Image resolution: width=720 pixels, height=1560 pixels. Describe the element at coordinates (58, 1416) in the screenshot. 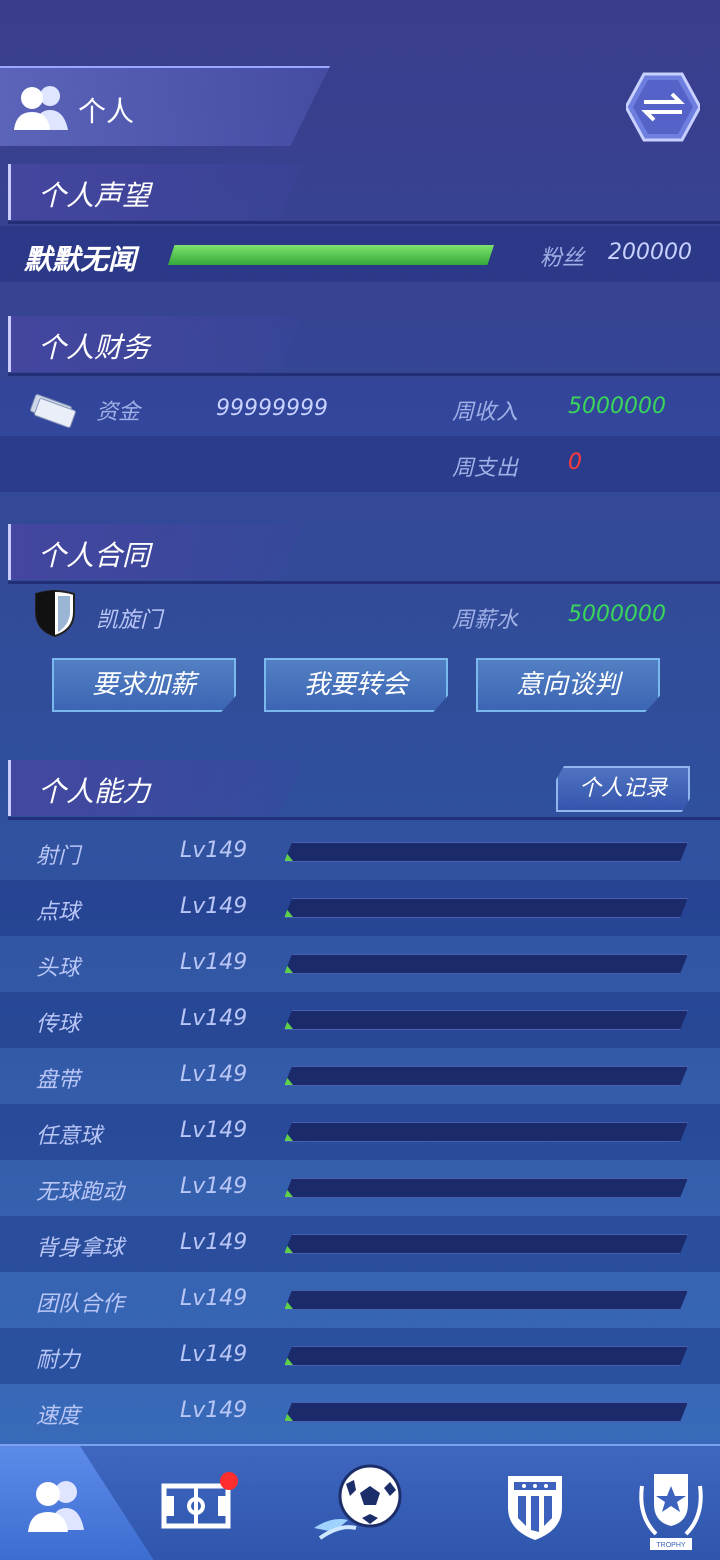

I see `skill-name: 速度` at that location.